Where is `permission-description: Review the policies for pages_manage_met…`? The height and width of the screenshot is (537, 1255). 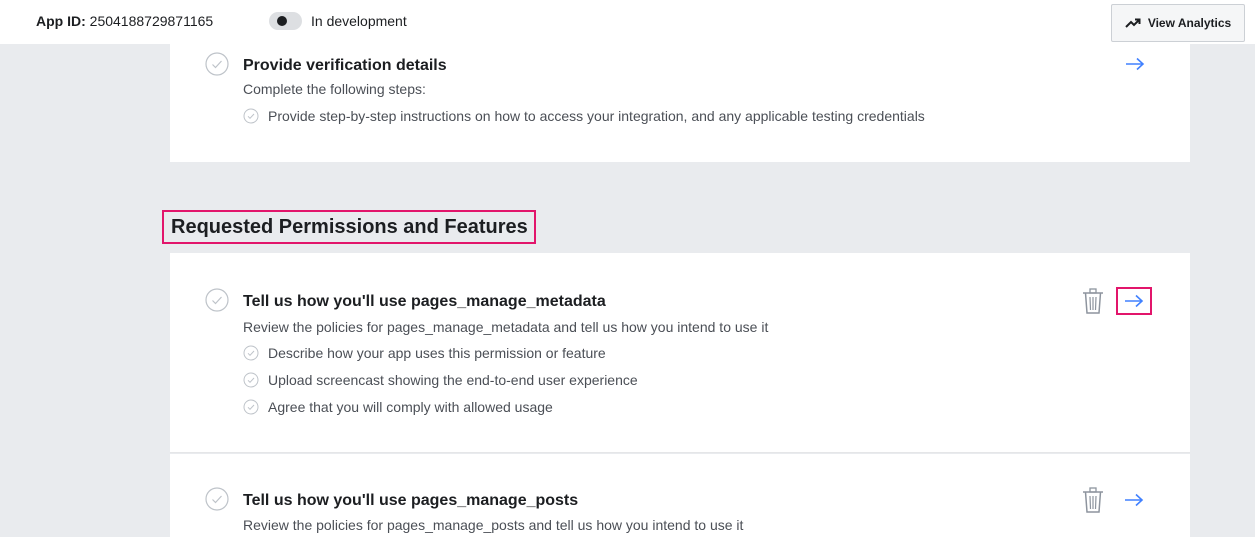
permission-description: Review the policies for pages_manage_met… is located at coordinates (506, 327).